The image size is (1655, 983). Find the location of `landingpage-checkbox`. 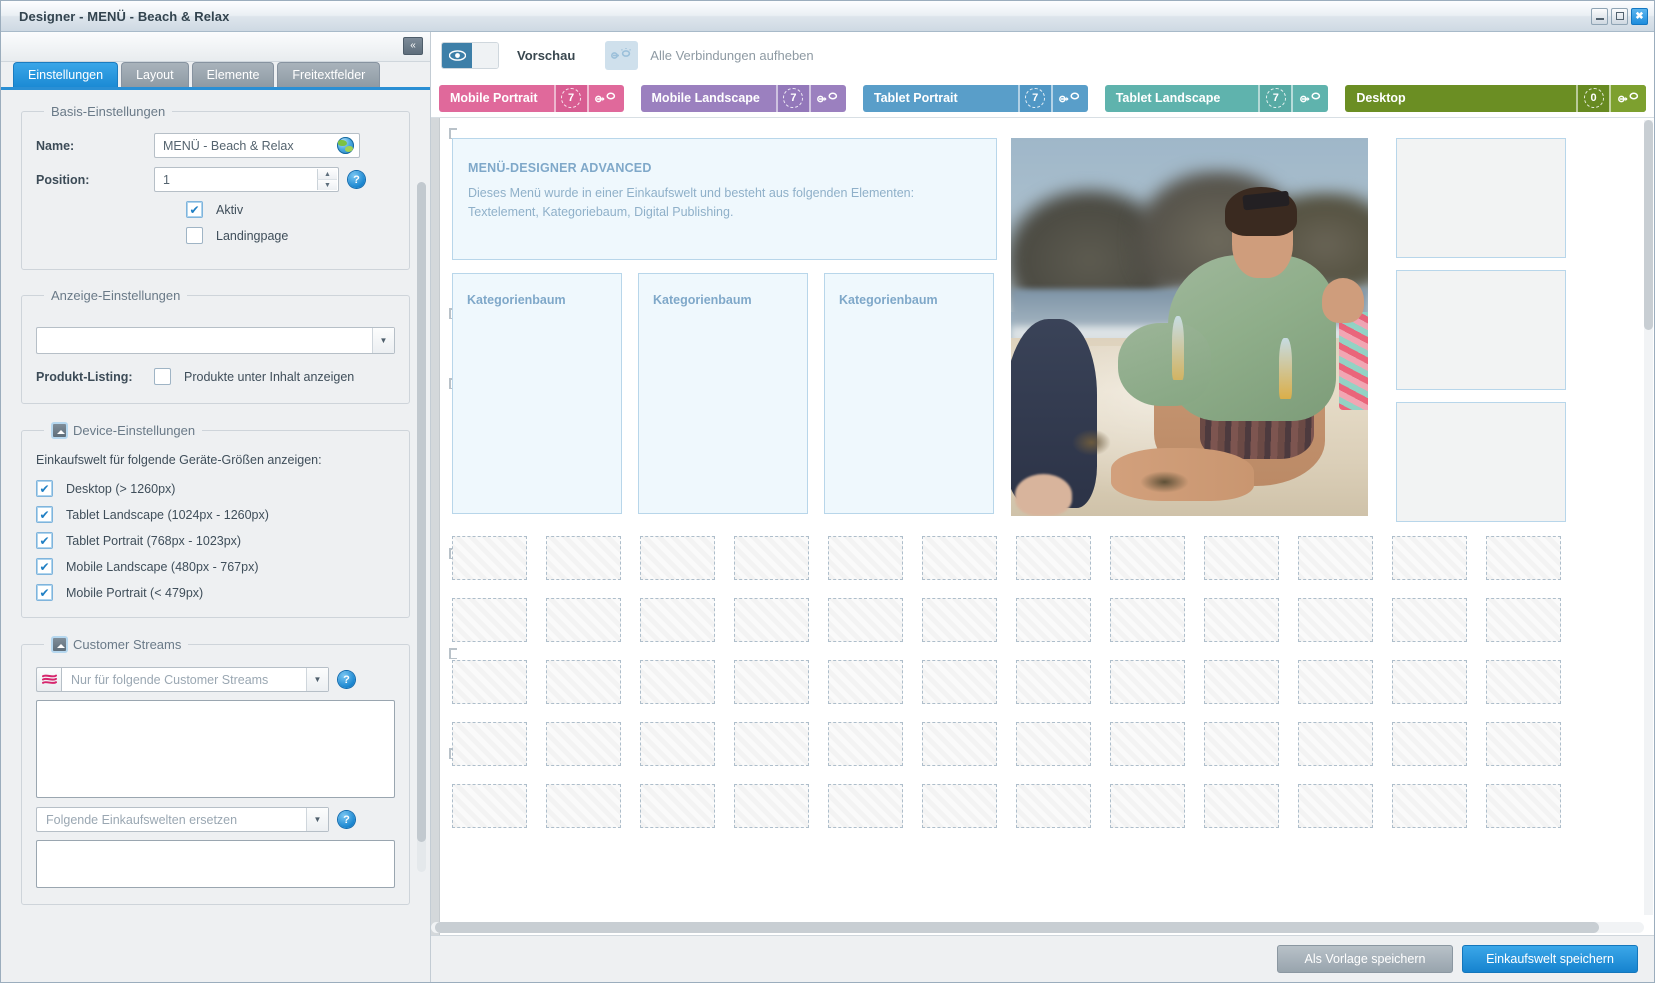

landingpage-checkbox is located at coordinates (194, 235).